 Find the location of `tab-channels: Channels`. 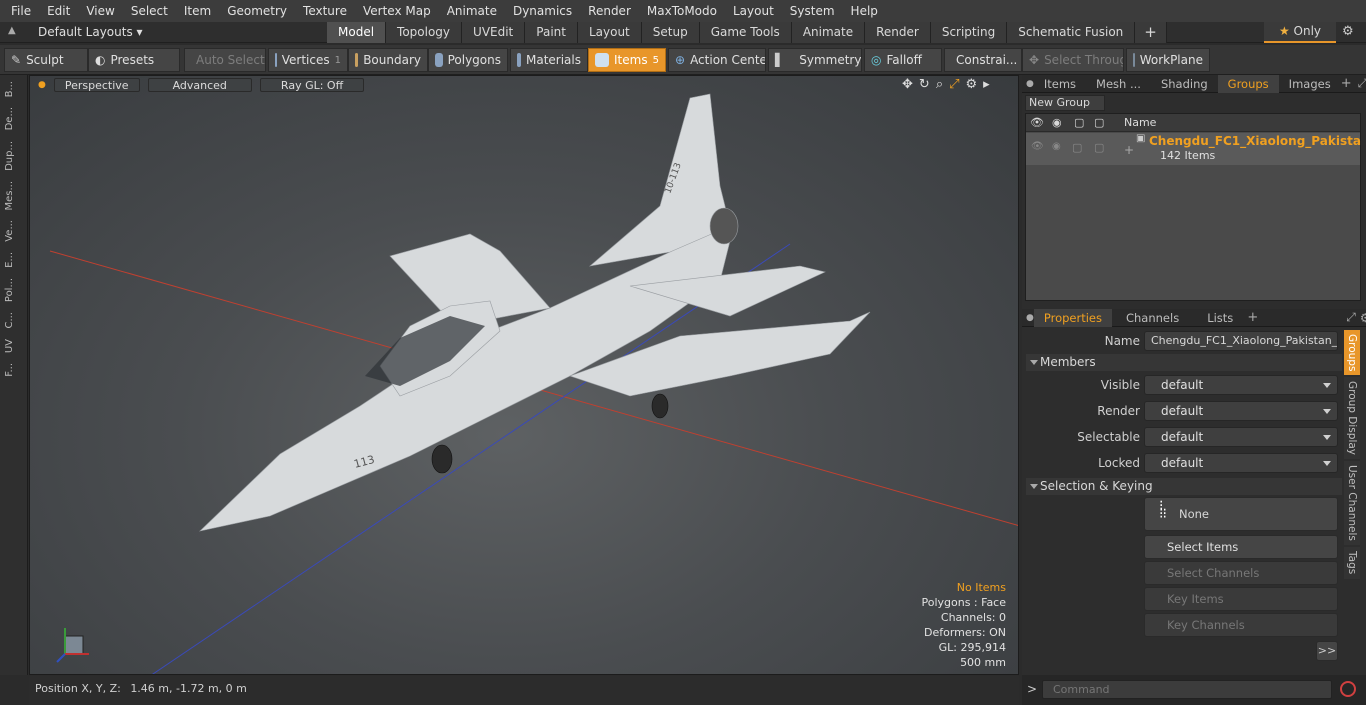

tab-channels: Channels is located at coordinates (1152, 318).